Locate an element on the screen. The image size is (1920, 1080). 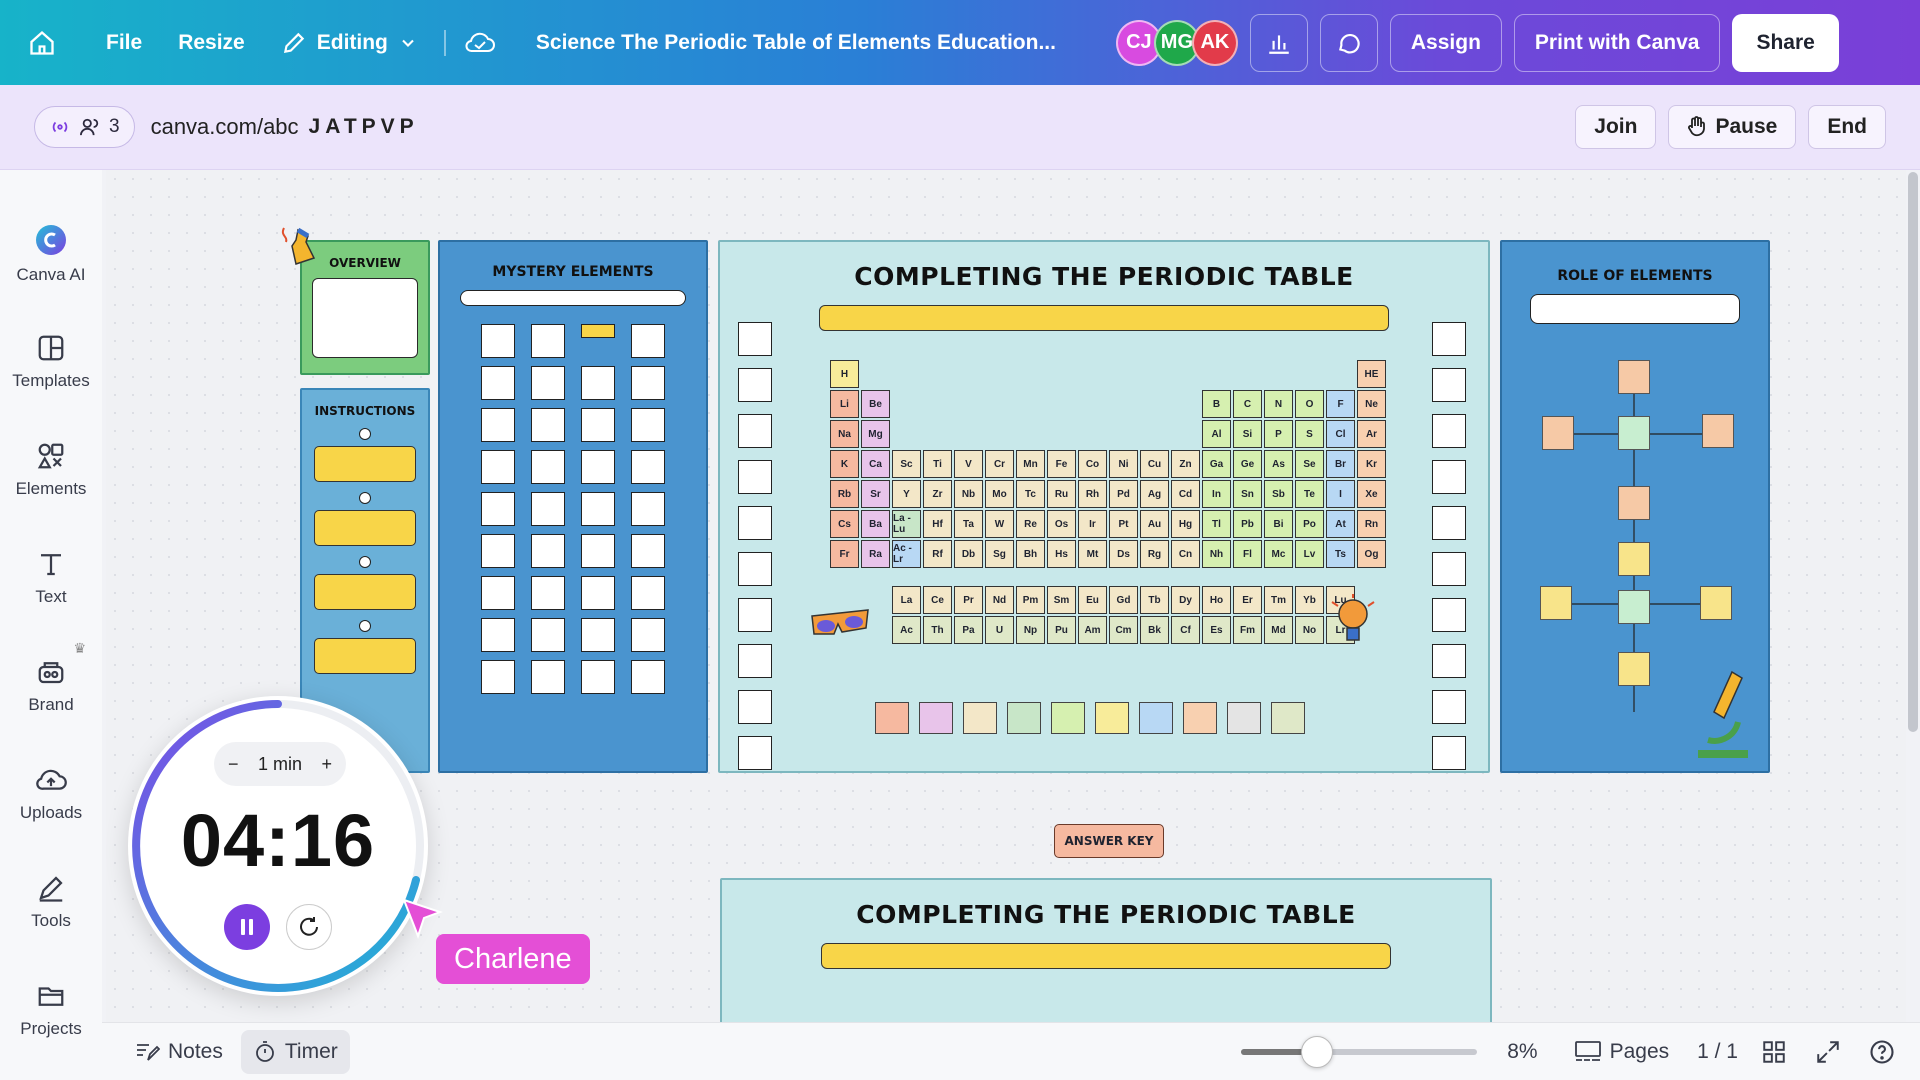
element-cell: Mc is located at coordinates (1278, 554).